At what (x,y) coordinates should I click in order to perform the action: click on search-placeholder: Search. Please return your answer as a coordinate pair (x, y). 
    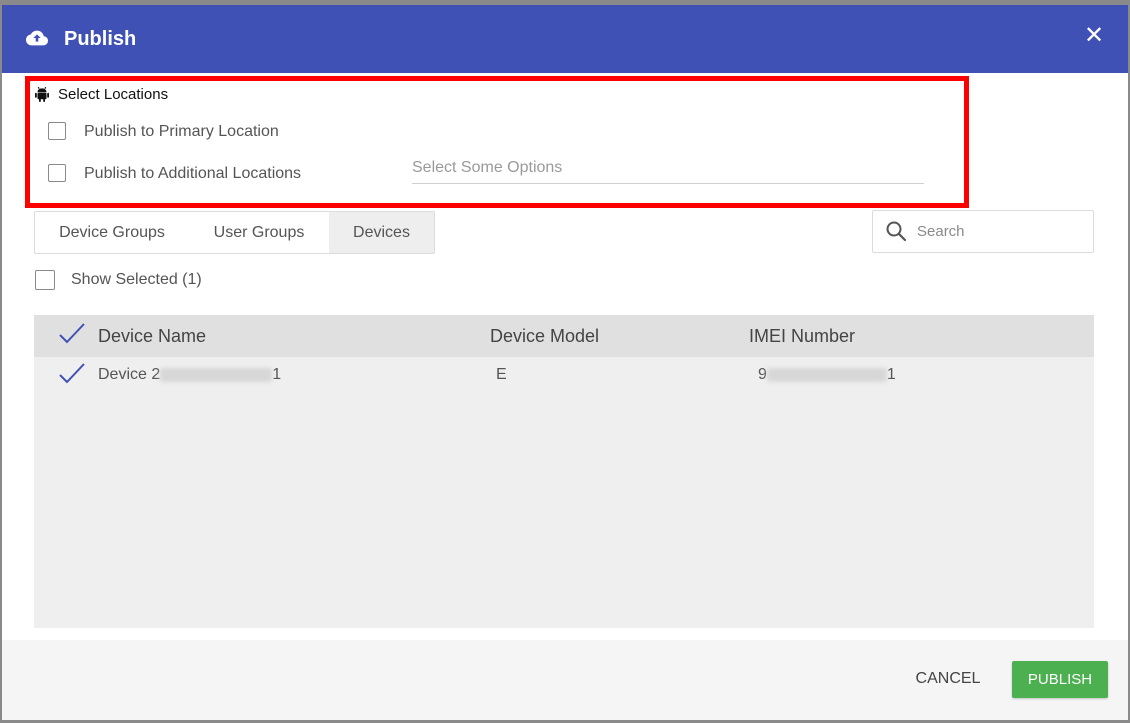
    Looking at the image, I should click on (941, 231).